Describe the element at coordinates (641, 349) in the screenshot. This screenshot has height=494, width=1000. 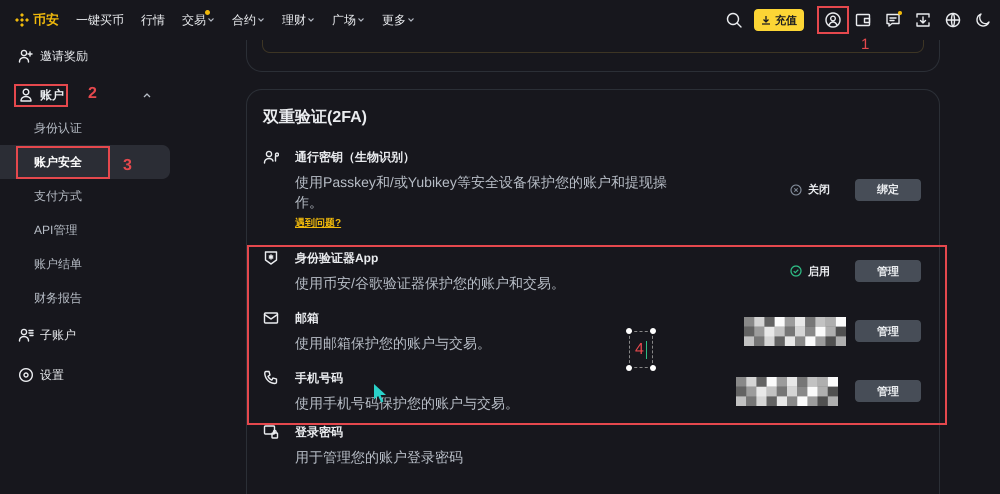
I see `annotation-text-box: 4` at that location.